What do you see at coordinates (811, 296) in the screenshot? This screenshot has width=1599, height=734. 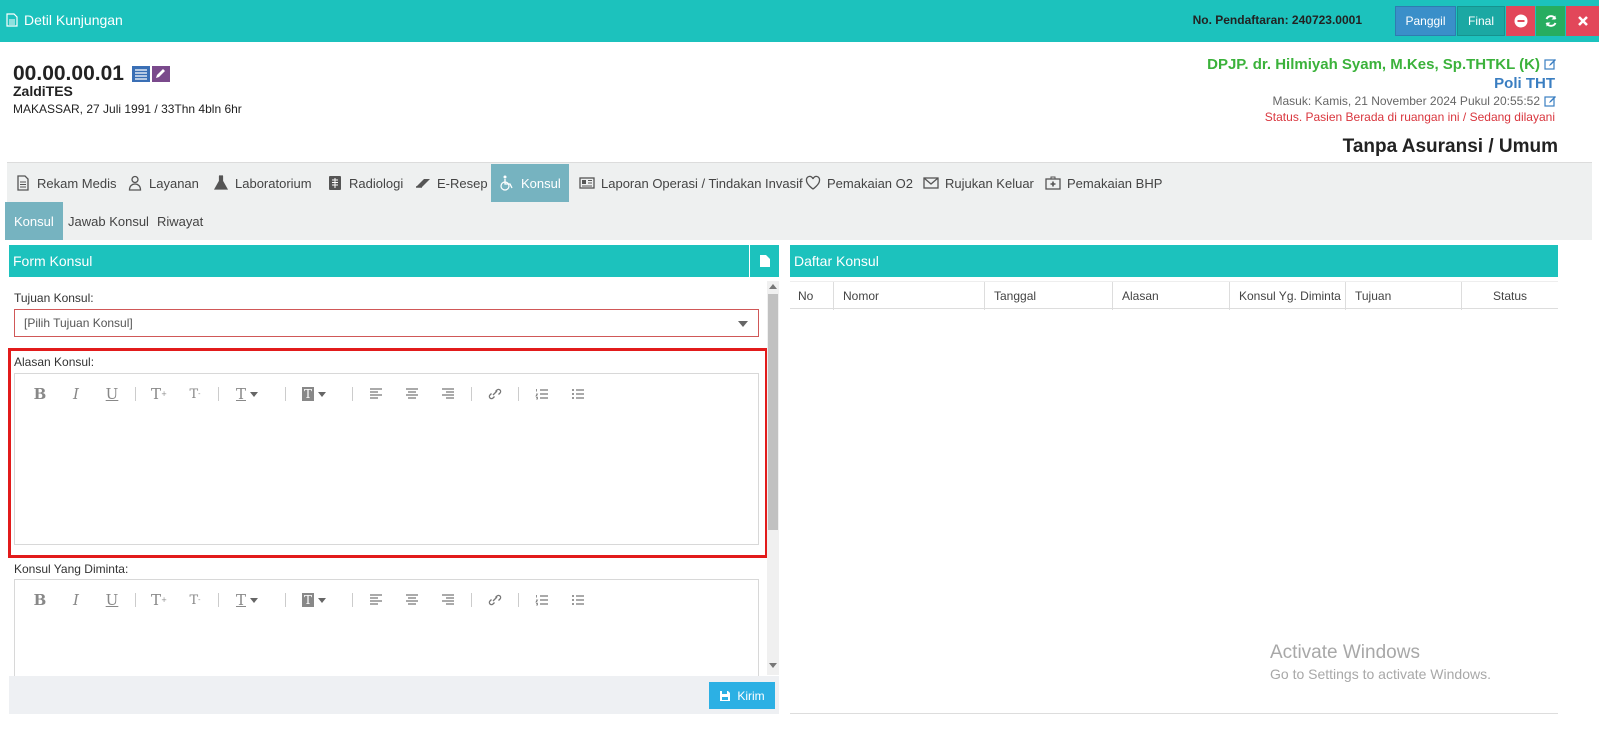 I see `column-header: No` at bounding box center [811, 296].